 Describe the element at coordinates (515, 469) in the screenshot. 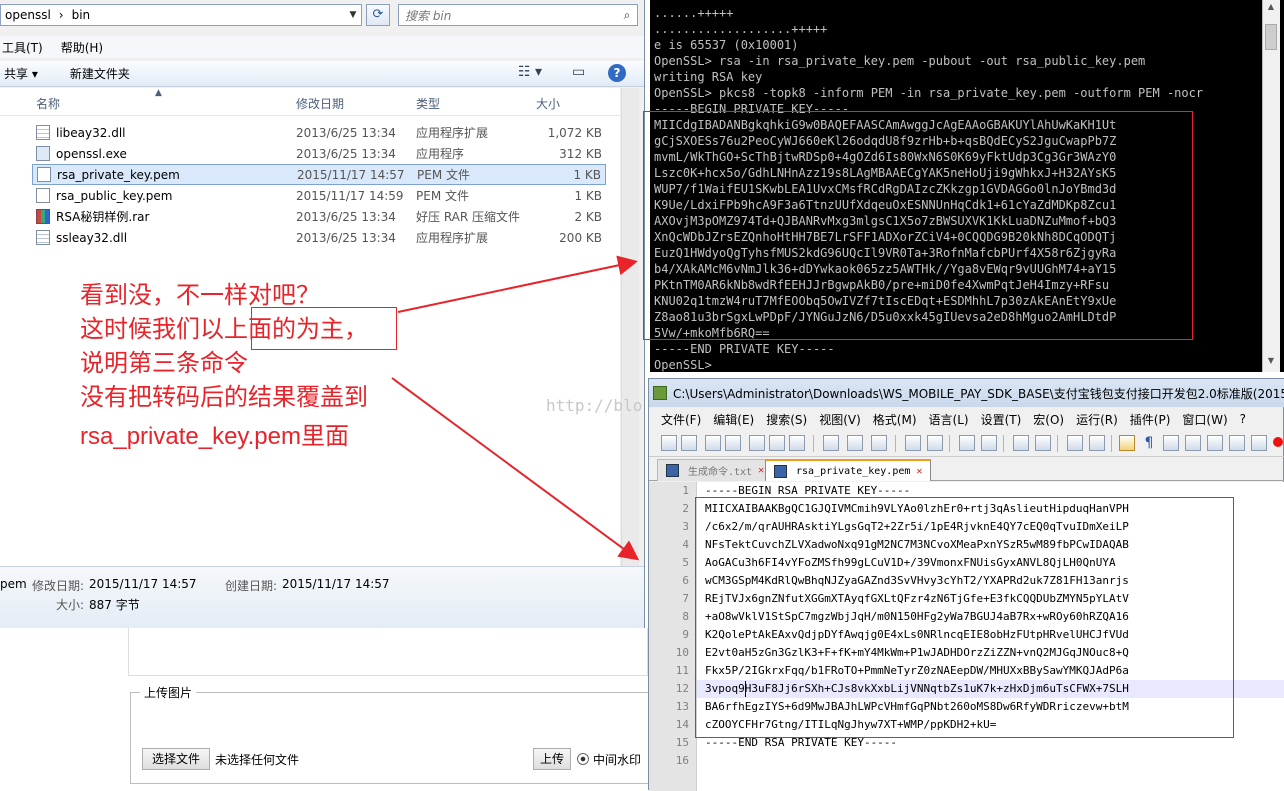

I see `arrow-to-editor-key` at that location.